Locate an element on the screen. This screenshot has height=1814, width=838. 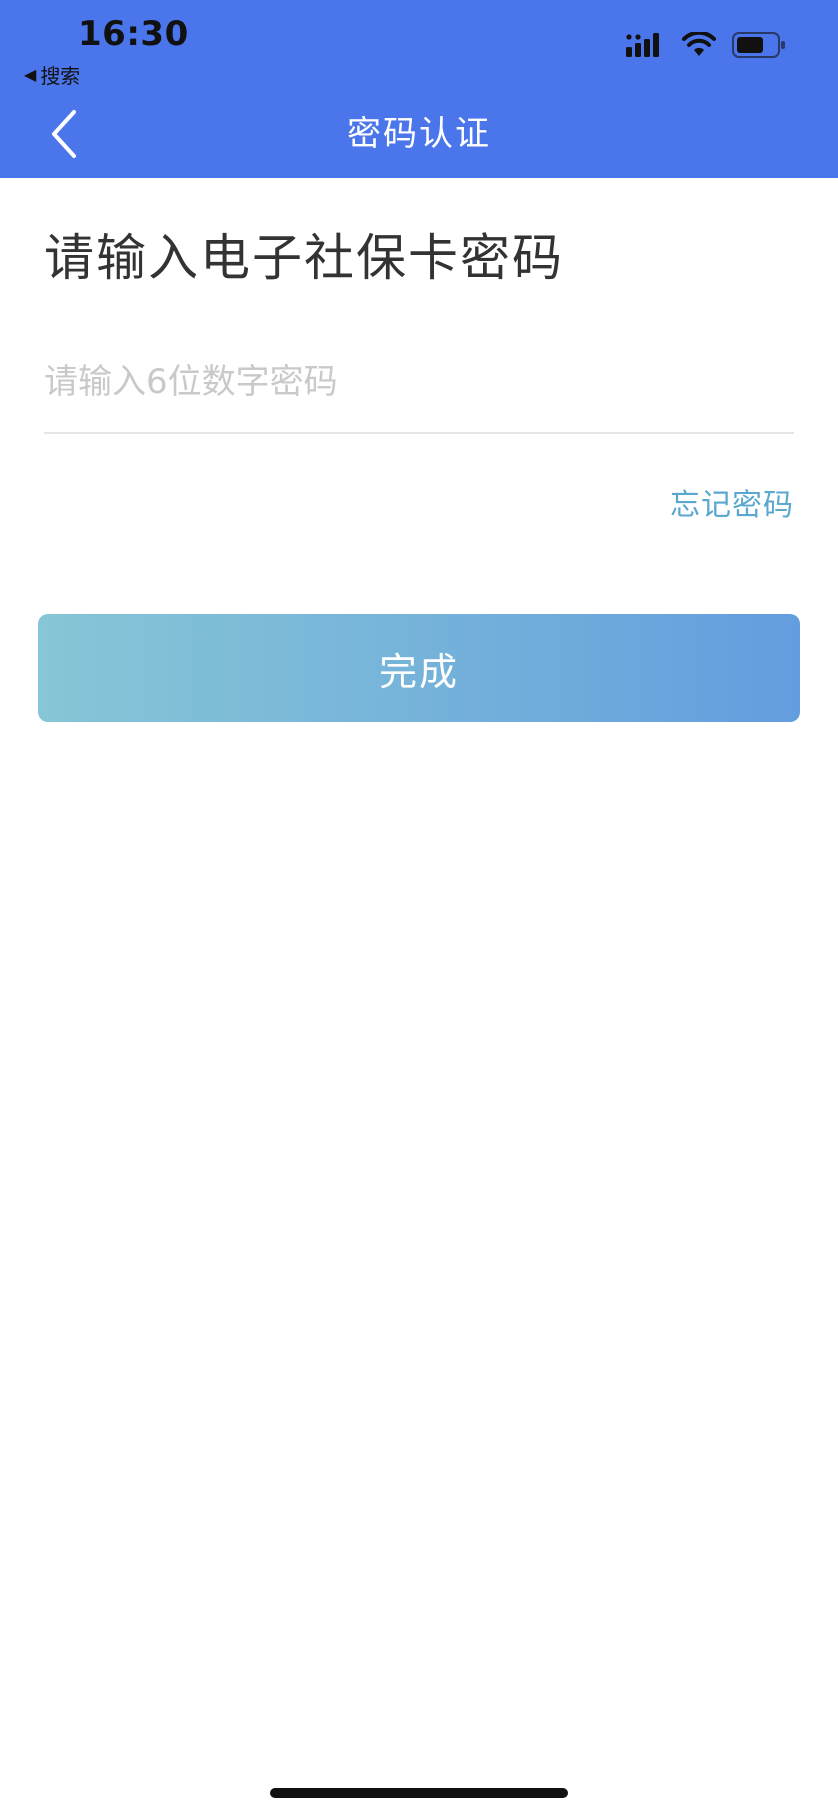
status-icons is located at coordinates (706, 45).